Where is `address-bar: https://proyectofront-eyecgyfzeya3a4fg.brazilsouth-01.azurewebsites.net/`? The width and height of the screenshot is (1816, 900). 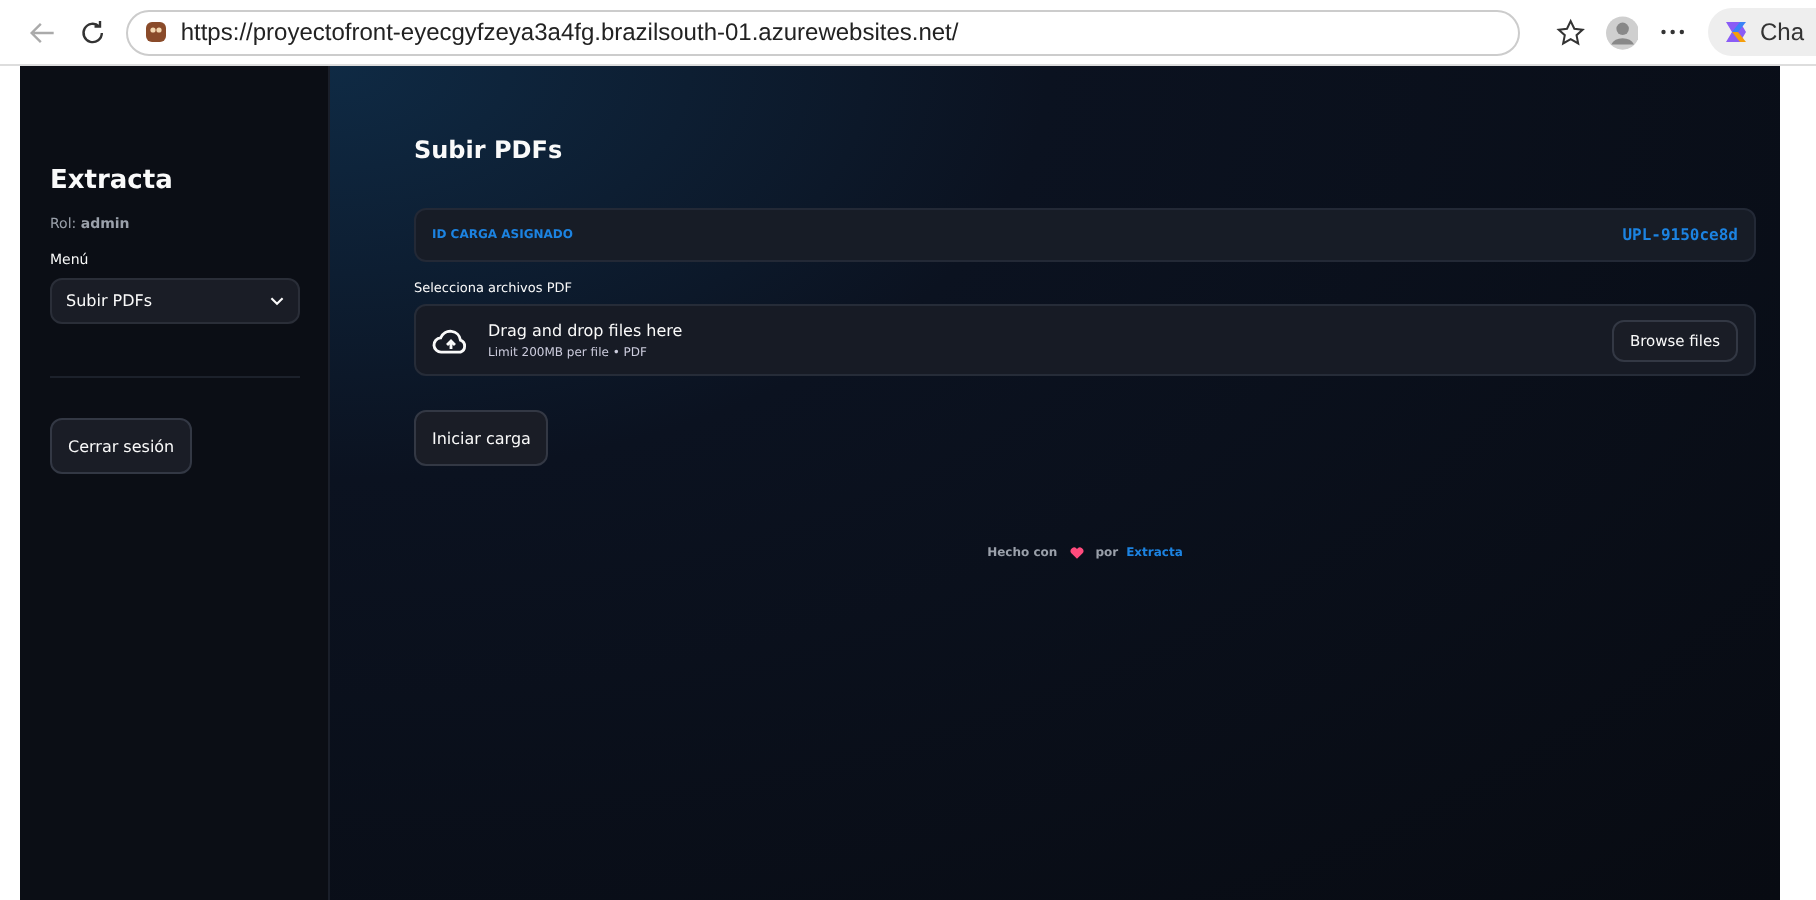
address-bar: https://proyectofront-eyecgyfzeya3a4fg.brazilsouth-01.azurewebsites.net/ is located at coordinates (823, 32).